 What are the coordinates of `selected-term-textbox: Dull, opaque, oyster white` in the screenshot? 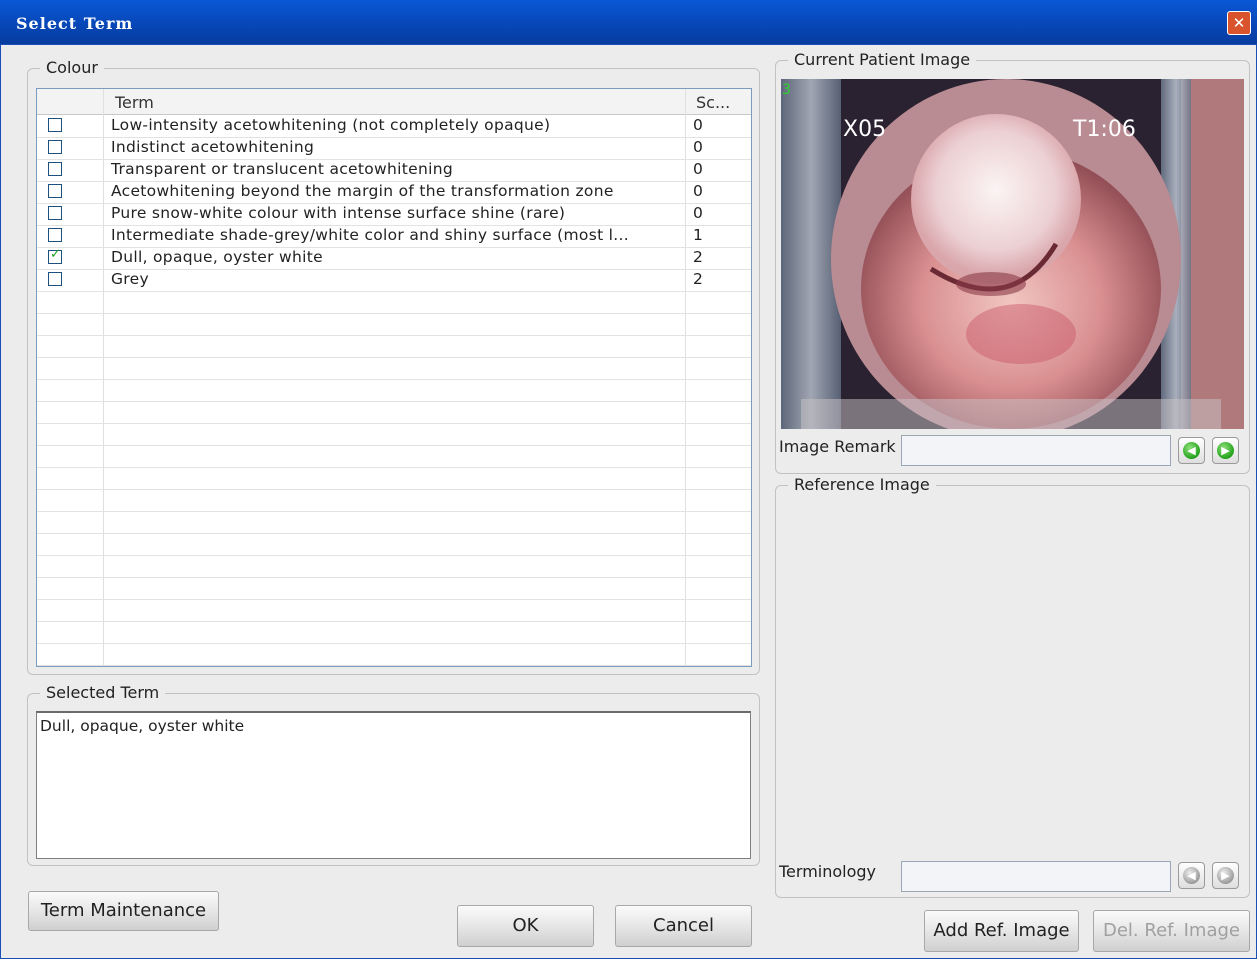 It's located at (393, 785).